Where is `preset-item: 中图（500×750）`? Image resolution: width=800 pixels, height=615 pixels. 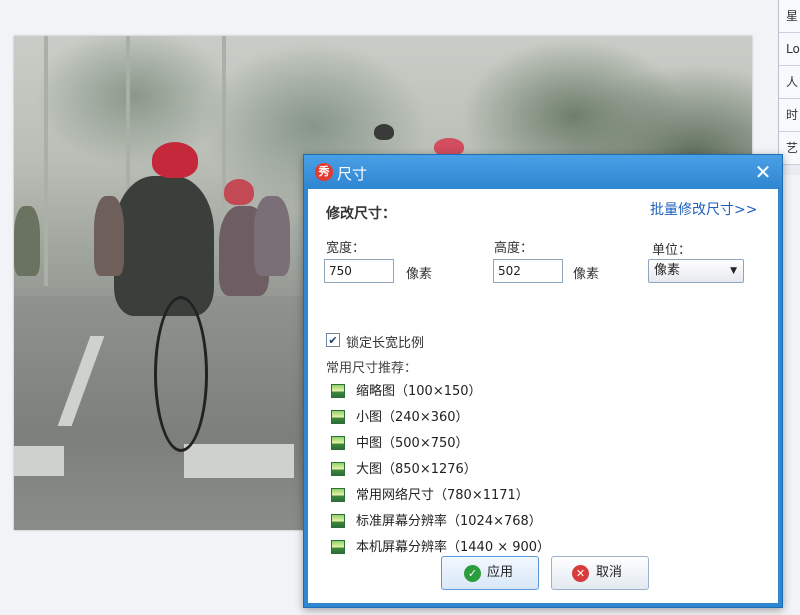 preset-item: 中图（500×750） is located at coordinates (461, 444).